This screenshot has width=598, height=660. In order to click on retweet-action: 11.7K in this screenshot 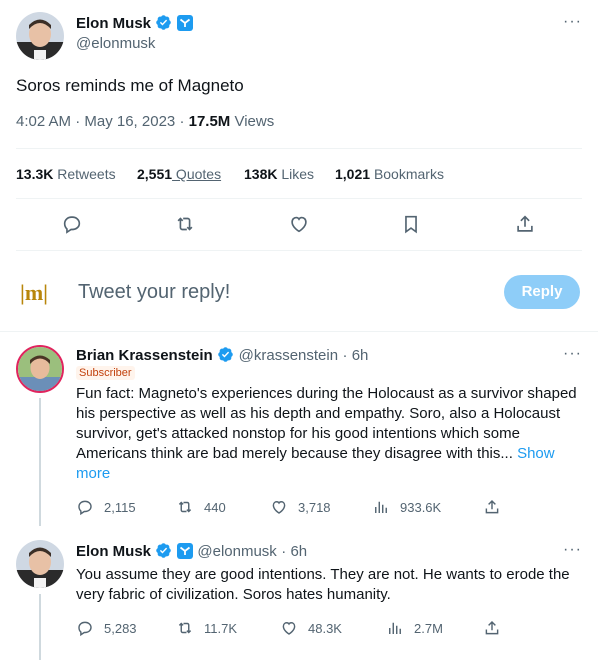, I will do `click(206, 628)`.